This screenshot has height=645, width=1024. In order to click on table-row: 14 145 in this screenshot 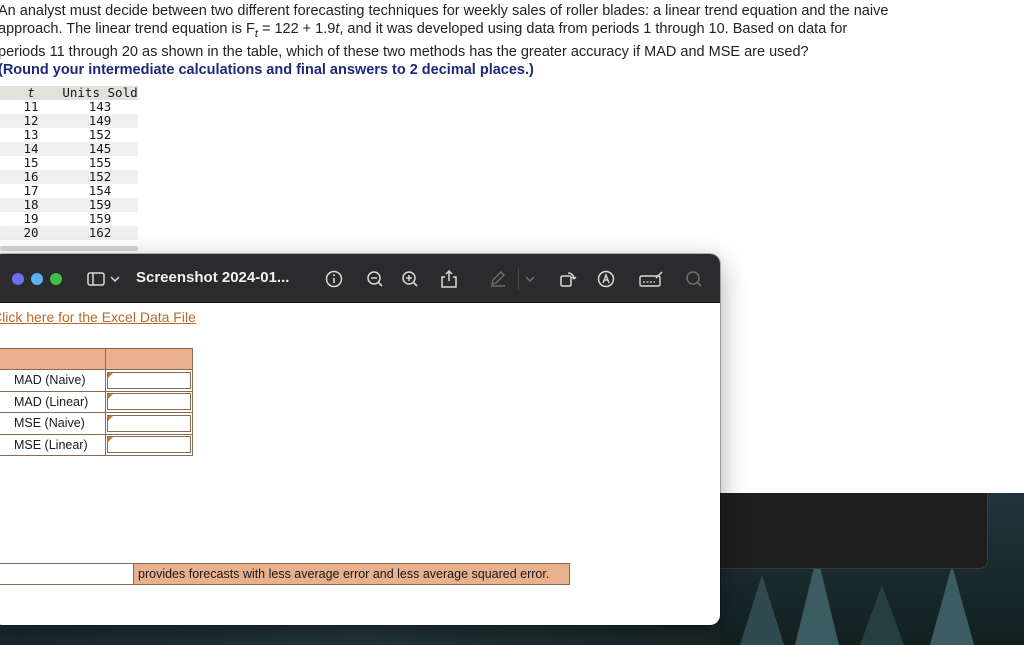, I will do `click(69, 149)`.